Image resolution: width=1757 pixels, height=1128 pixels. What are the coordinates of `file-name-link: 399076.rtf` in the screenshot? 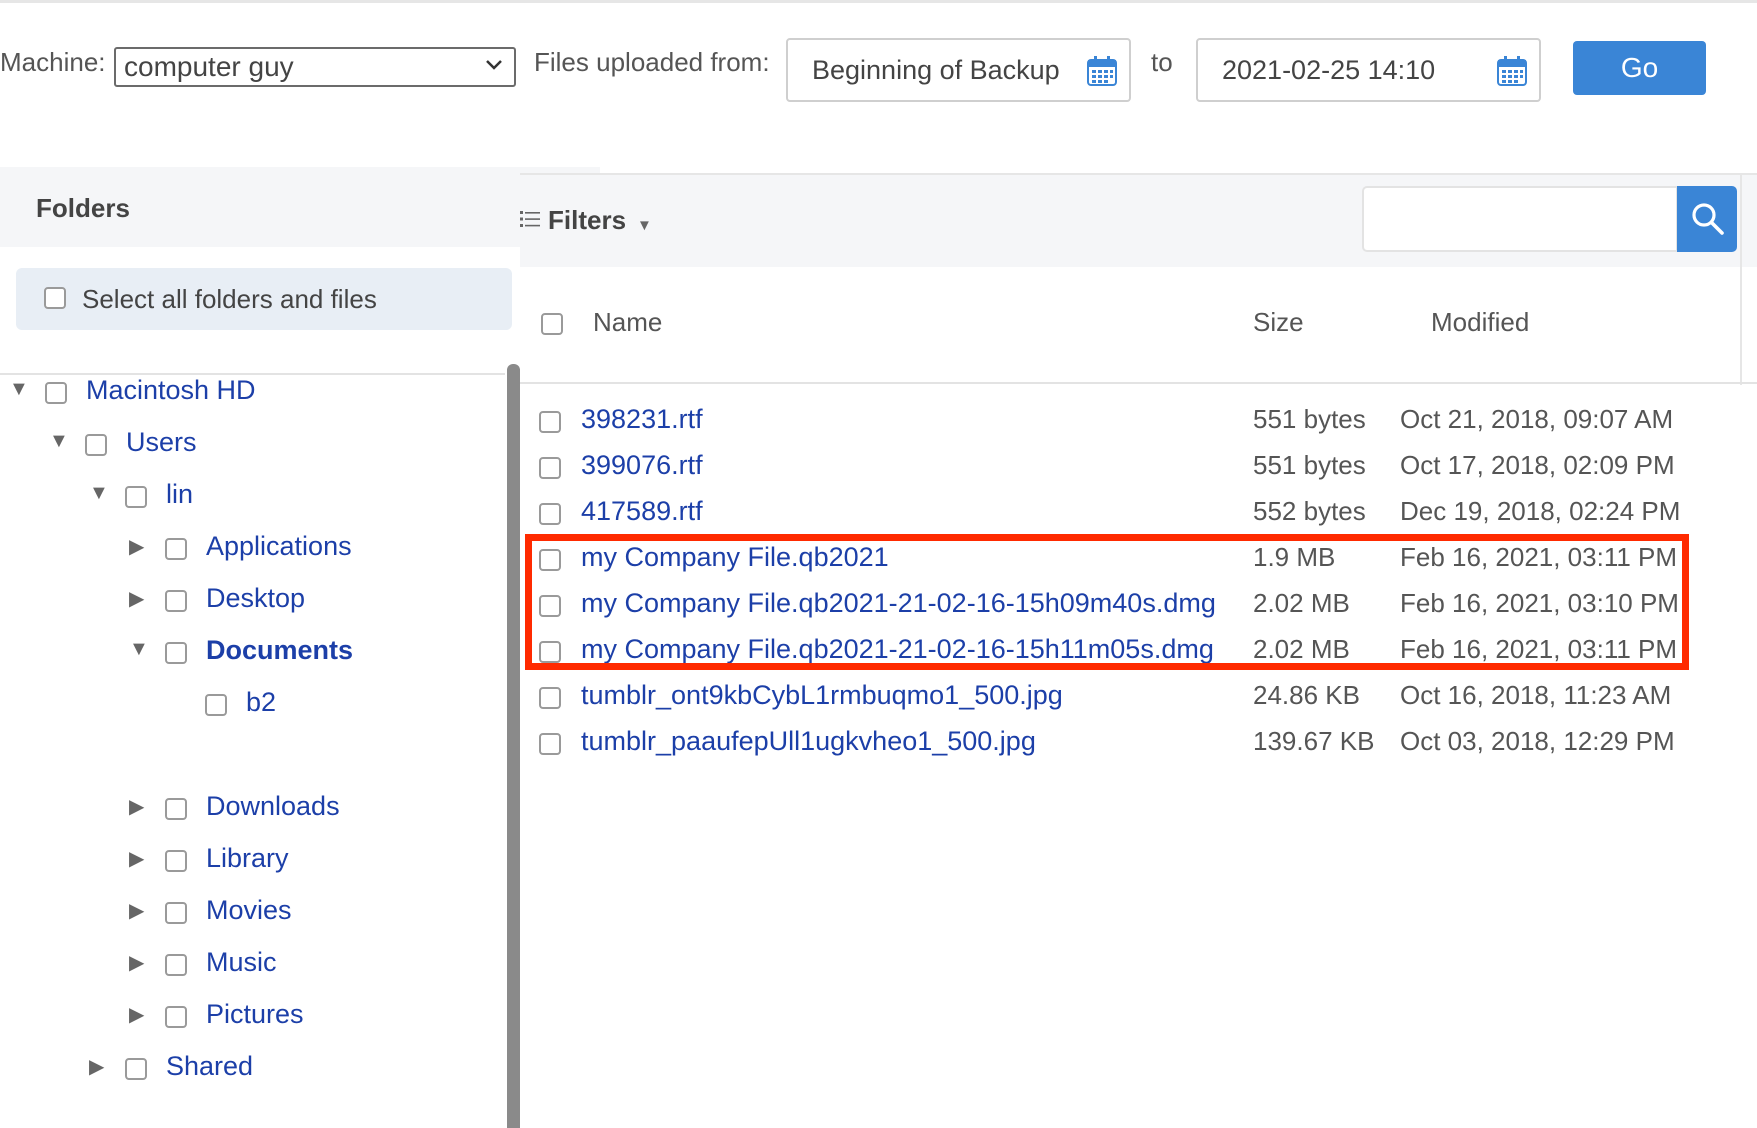 It's located at (642, 465).